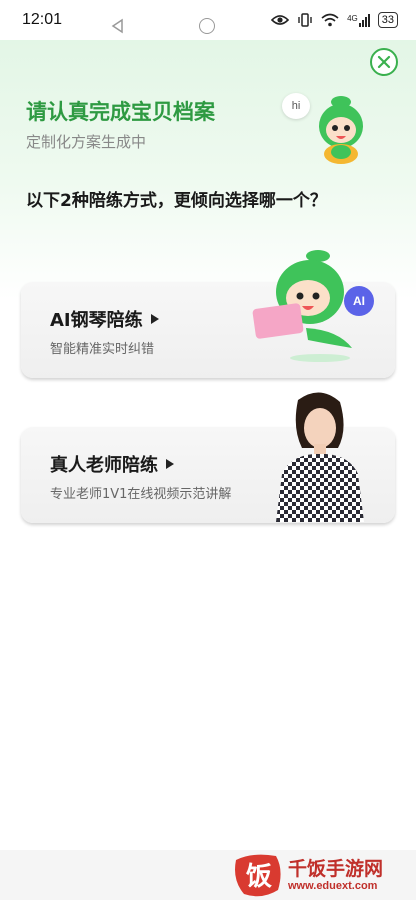  Describe the element at coordinates (102, 349) in the screenshot. I see `option-description: 智能精准实时纠错` at that location.